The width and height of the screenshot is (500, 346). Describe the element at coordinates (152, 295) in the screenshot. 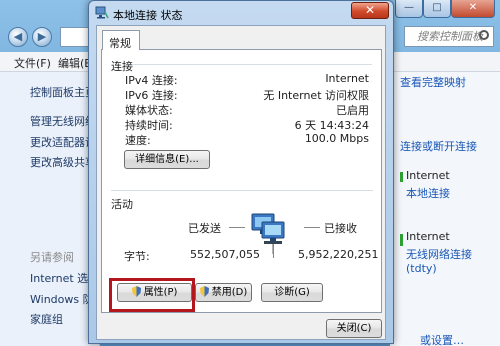

I see `properties-highlight-box` at that location.